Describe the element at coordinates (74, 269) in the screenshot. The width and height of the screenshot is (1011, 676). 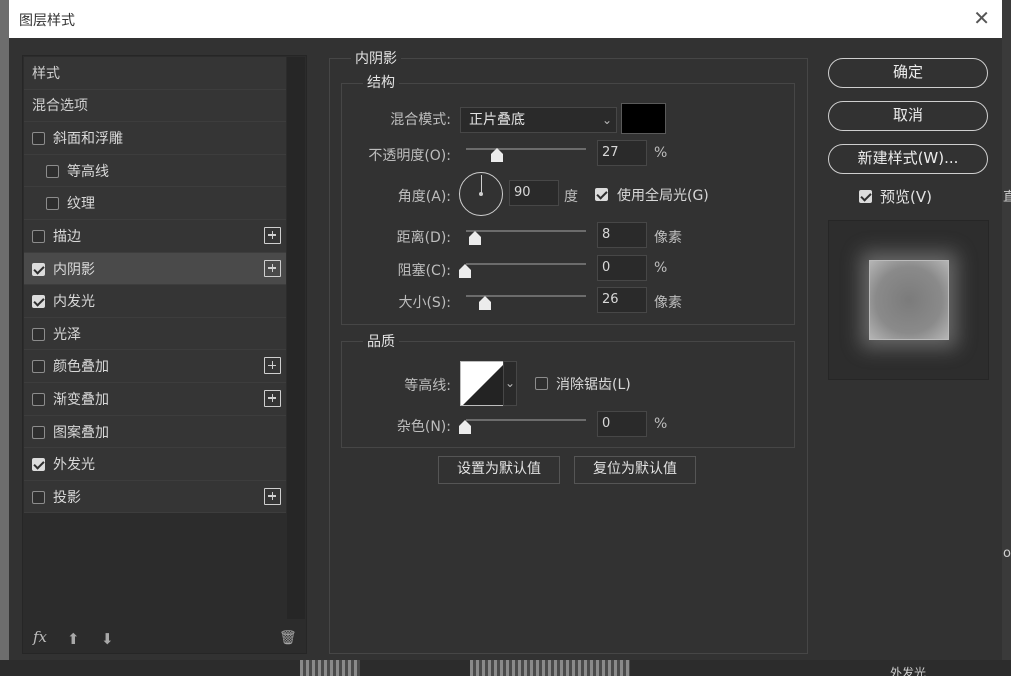
I see `style-list-item-label: 内阴影` at that location.